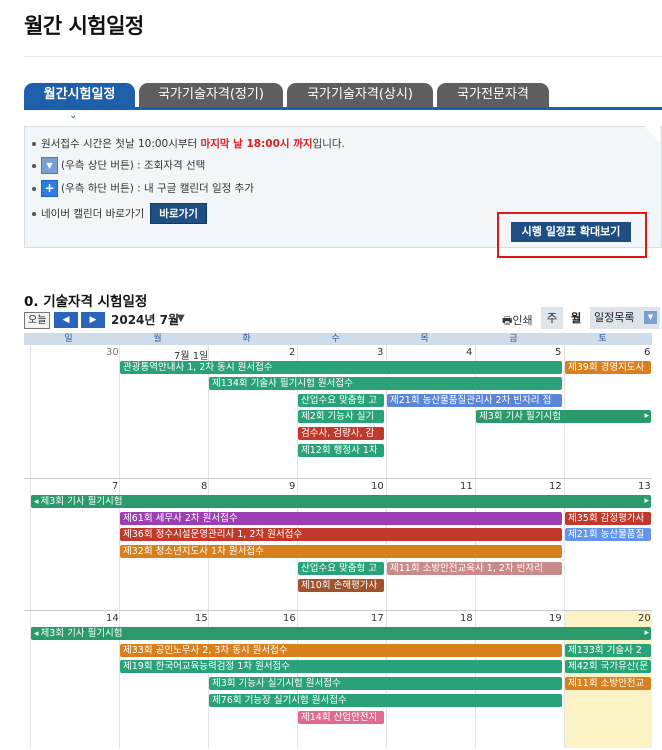 The height and width of the screenshot is (750, 662). What do you see at coordinates (608, 683) in the screenshot?
I see `calendar-event: 제11회 소방안전교` at bounding box center [608, 683].